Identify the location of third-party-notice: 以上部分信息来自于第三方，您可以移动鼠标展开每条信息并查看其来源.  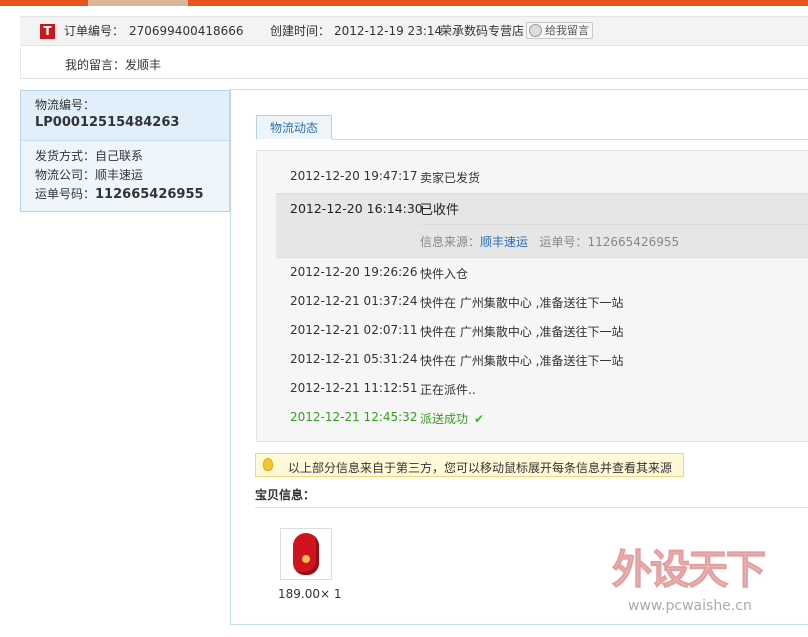
(469, 465).